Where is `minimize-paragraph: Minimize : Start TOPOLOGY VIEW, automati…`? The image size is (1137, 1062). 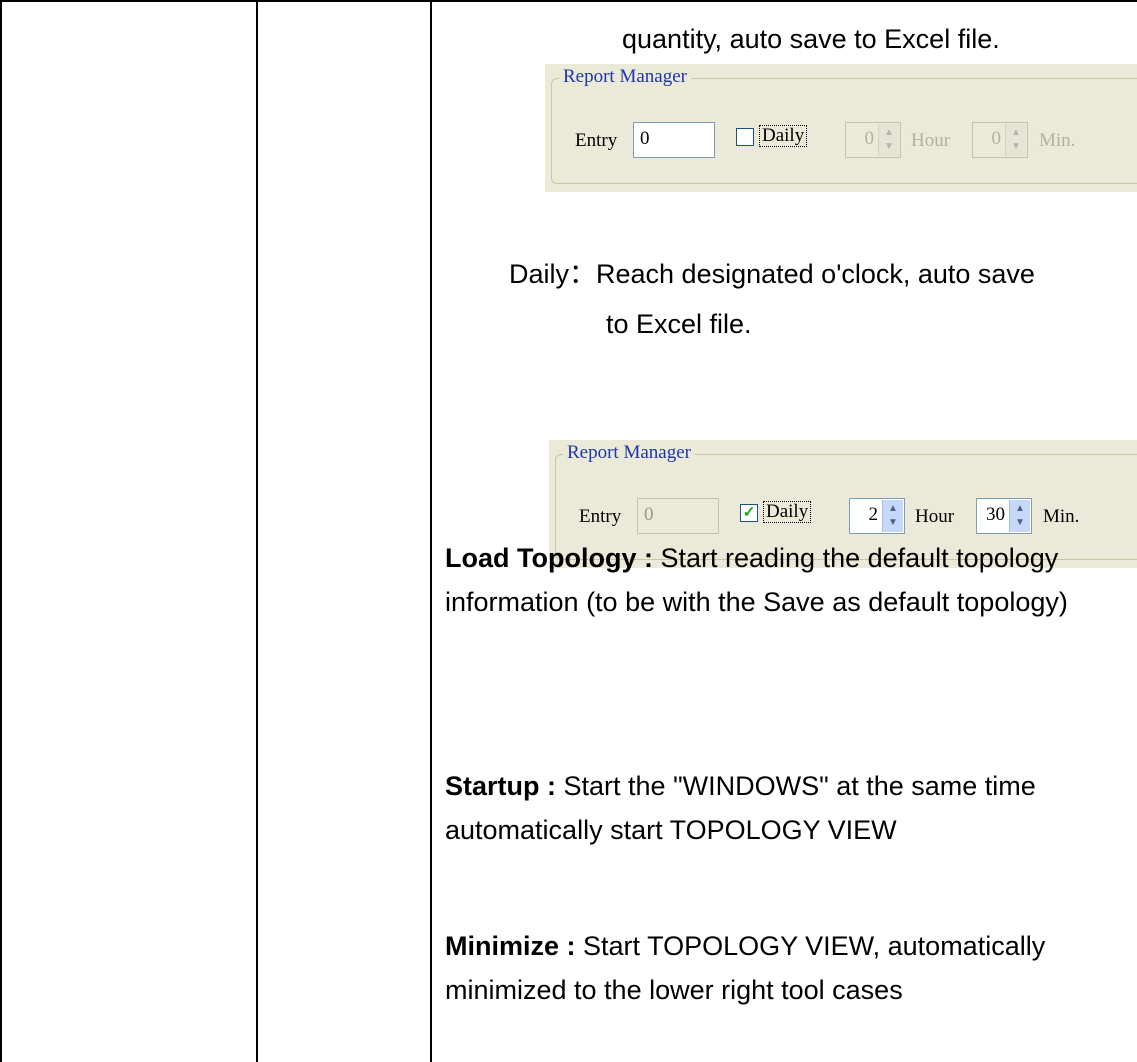
minimize-paragraph: Minimize : Start TOPOLOGY VIEW, automati… is located at coordinates (775, 968).